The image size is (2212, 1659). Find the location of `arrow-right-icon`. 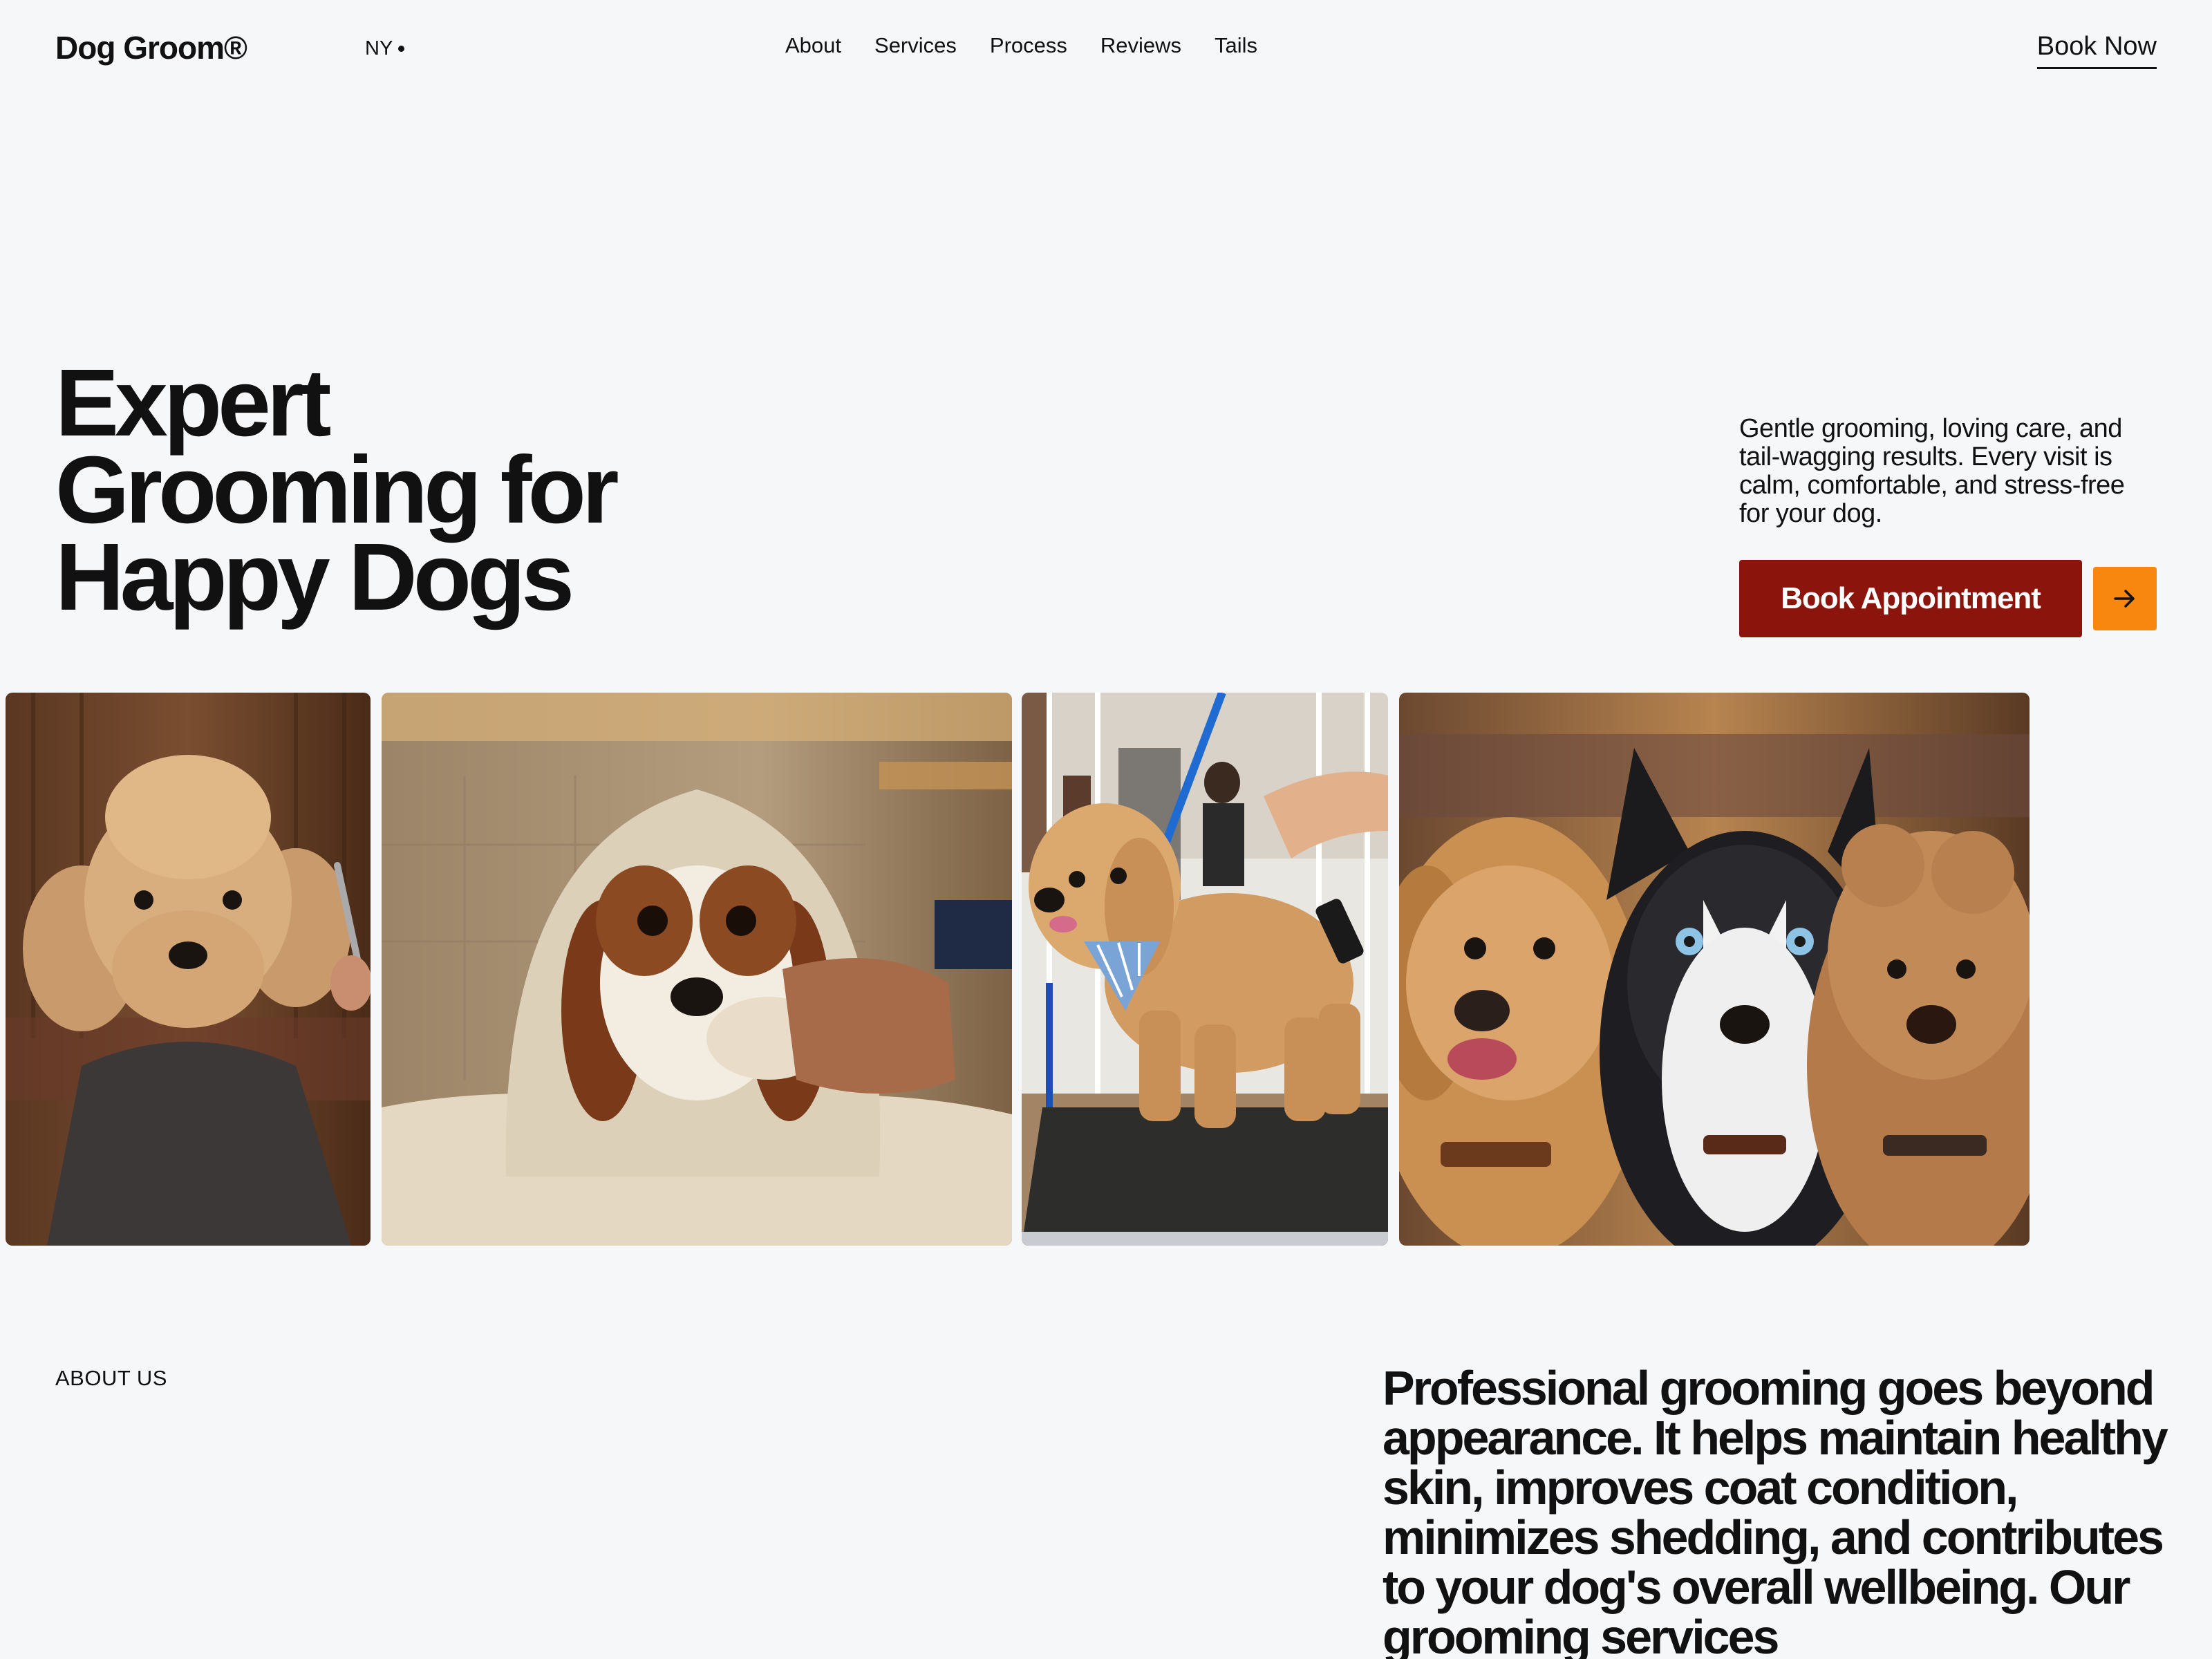

arrow-right-icon is located at coordinates (2125, 598).